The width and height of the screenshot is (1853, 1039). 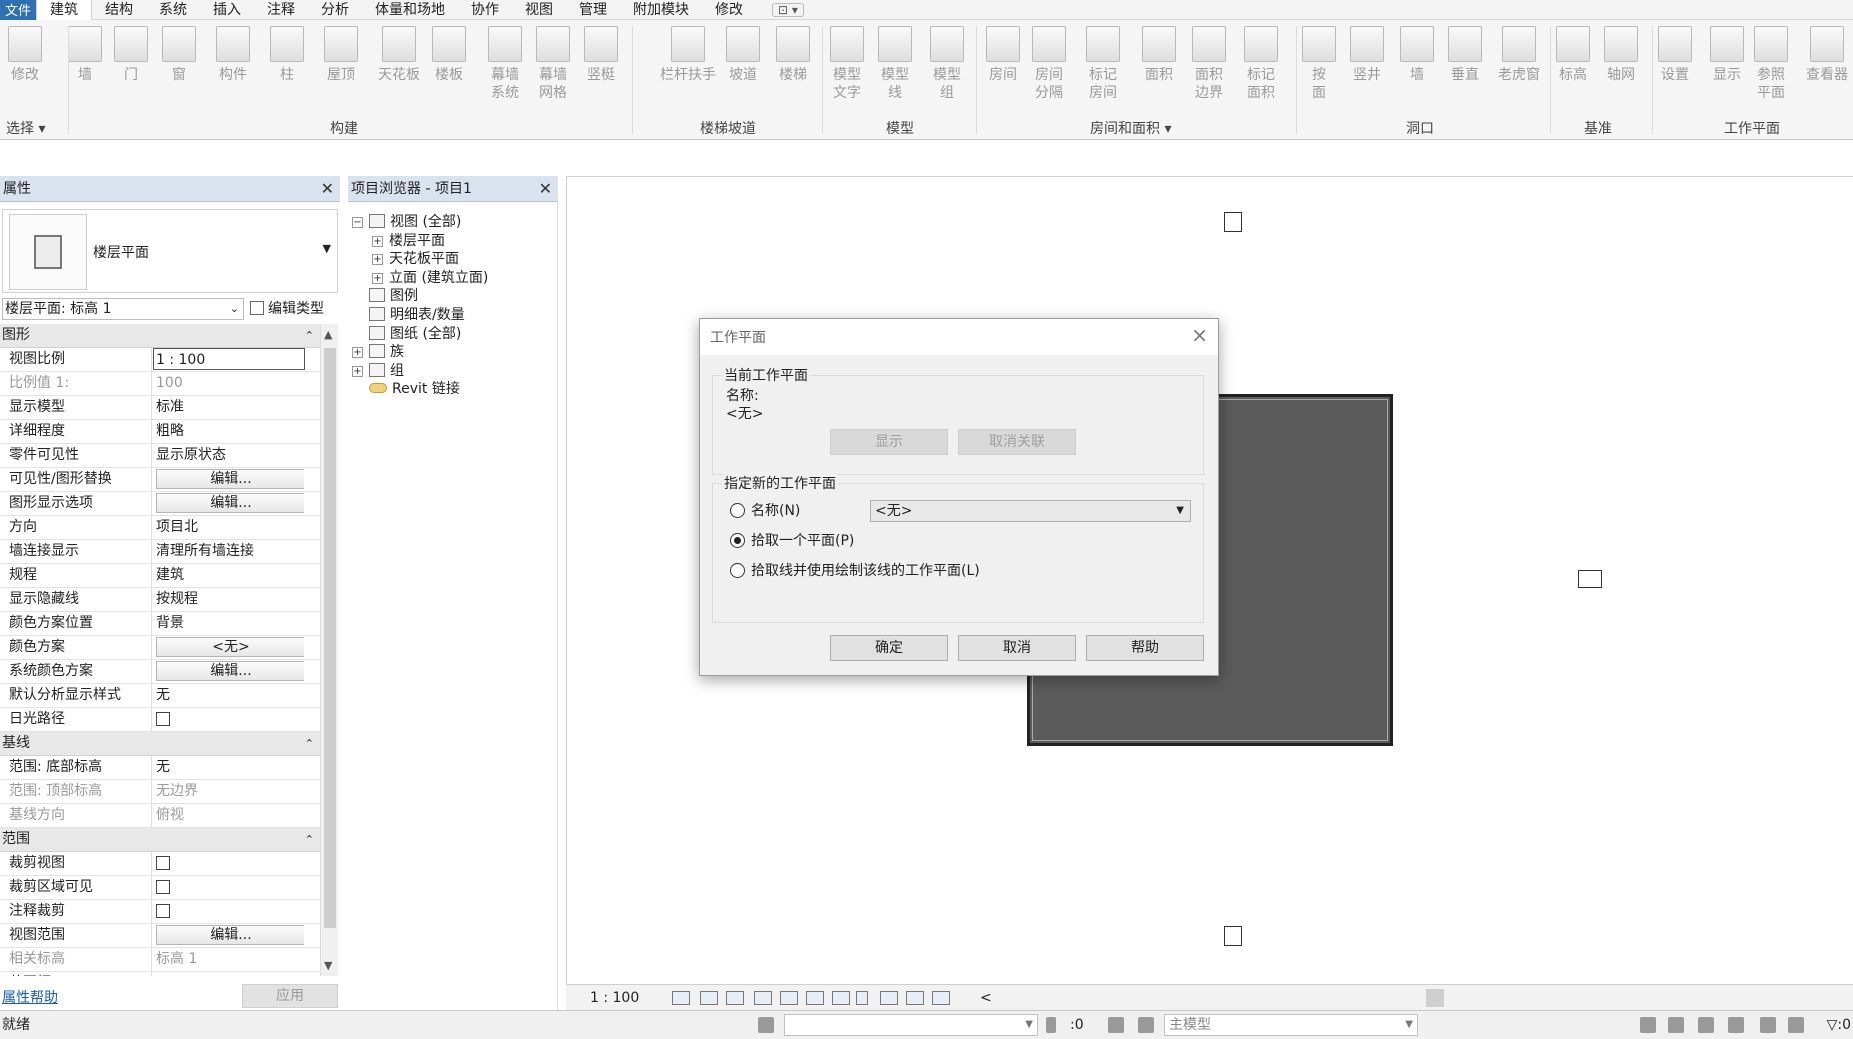 I want to click on property-group: 范围 ⌃, so click(x=160, y=840).